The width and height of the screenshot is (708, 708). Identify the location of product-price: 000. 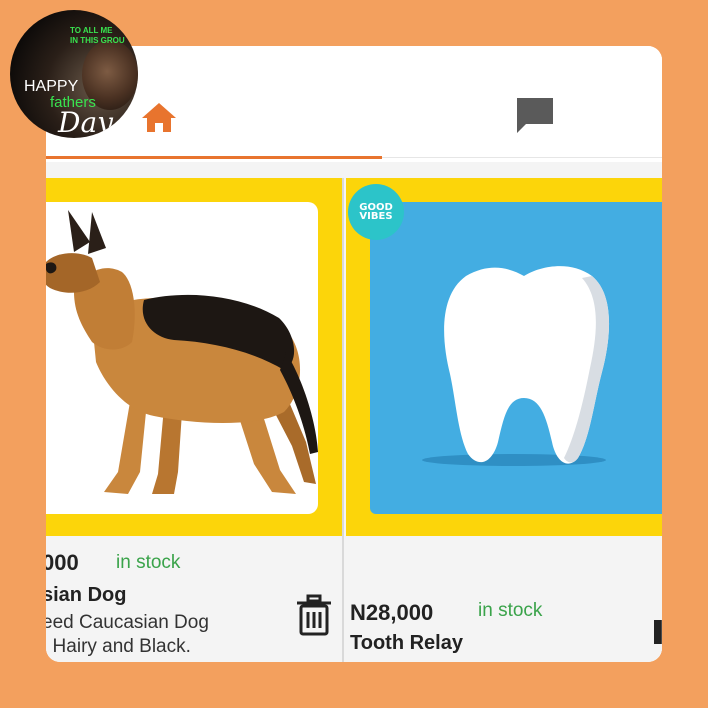
(62, 562).